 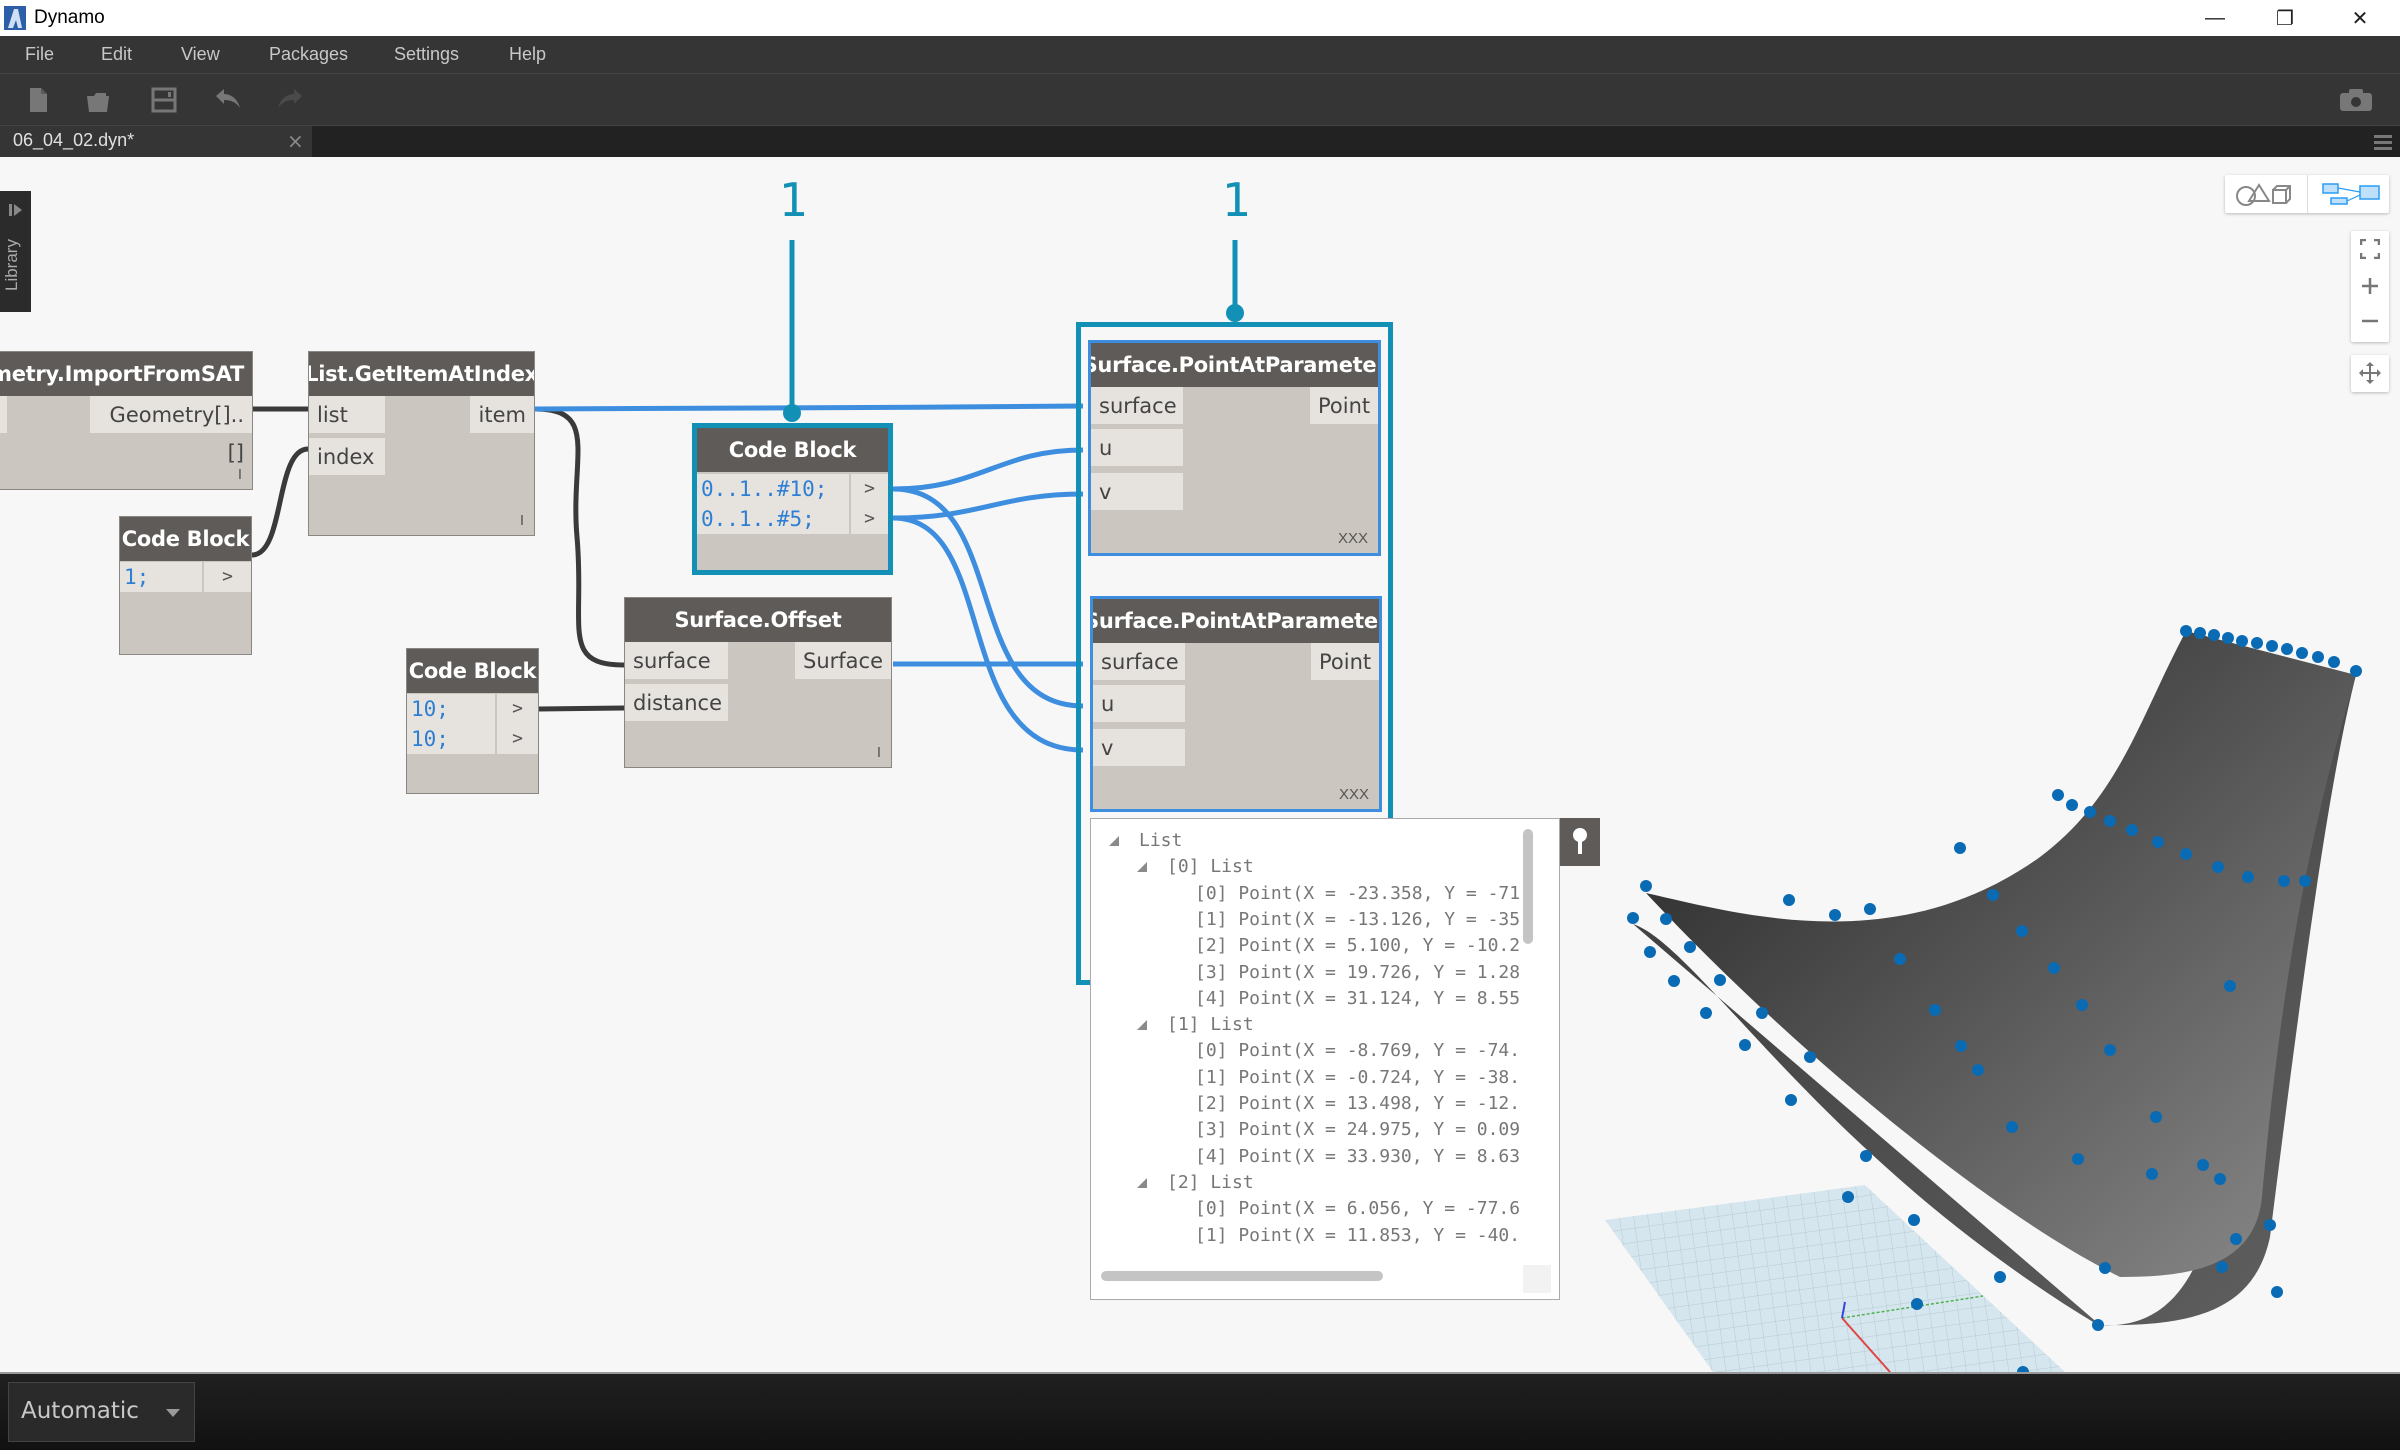 What do you see at coordinates (116, 55) in the screenshot?
I see `menu-edit: Edit` at bounding box center [116, 55].